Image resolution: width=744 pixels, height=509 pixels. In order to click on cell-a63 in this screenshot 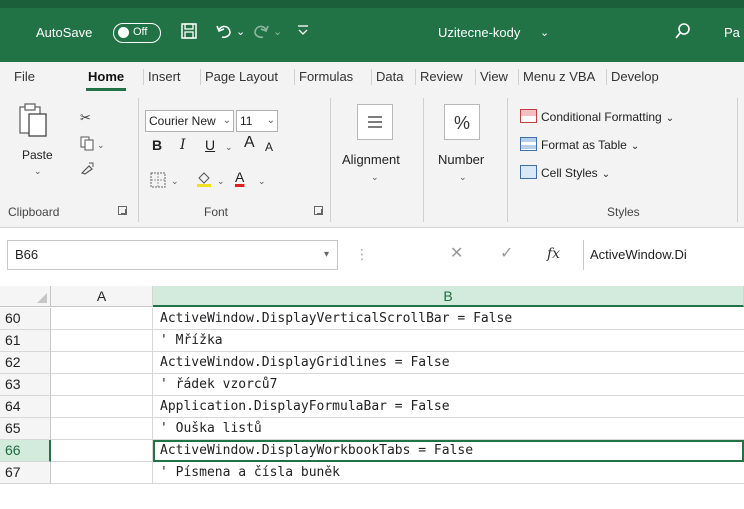, I will do `click(102, 385)`.